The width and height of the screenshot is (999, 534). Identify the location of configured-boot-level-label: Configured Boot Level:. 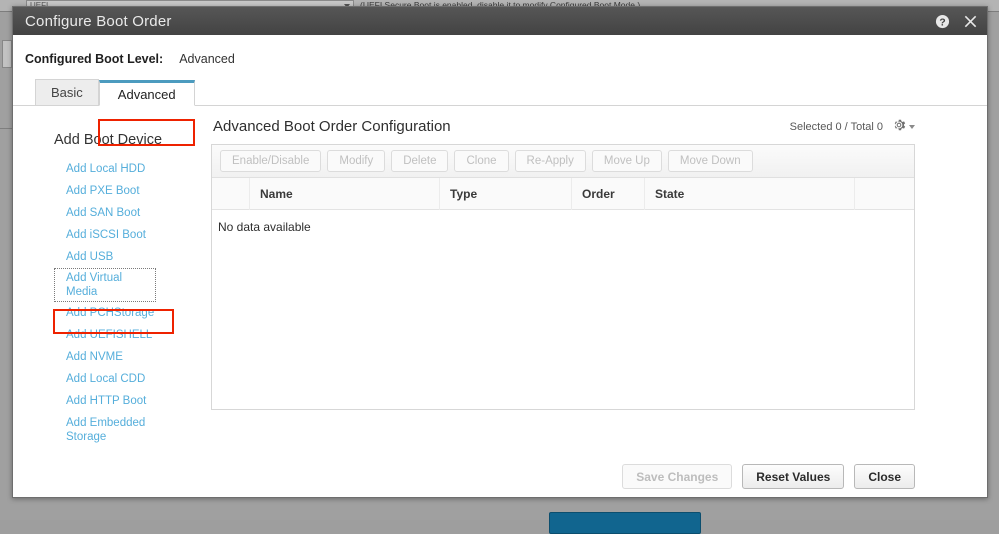
(94, 59).